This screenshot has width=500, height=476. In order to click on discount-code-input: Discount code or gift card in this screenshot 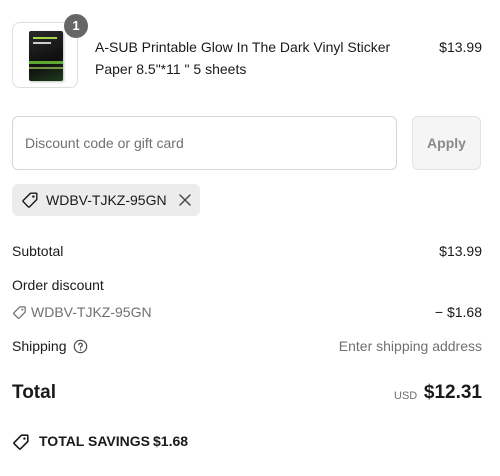, I will do `click(204, 143)`.